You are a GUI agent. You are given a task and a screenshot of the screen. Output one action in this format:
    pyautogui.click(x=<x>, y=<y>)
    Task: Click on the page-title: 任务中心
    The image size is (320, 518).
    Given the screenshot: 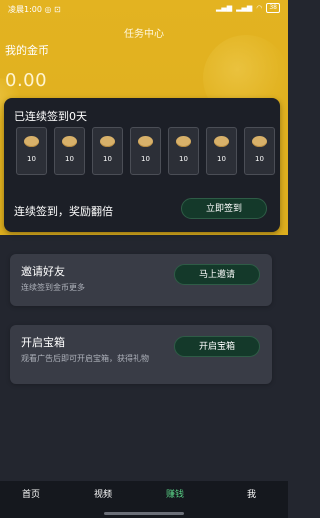 What is the action you would take?
    pyautogui.click(x=144, y=34)
    